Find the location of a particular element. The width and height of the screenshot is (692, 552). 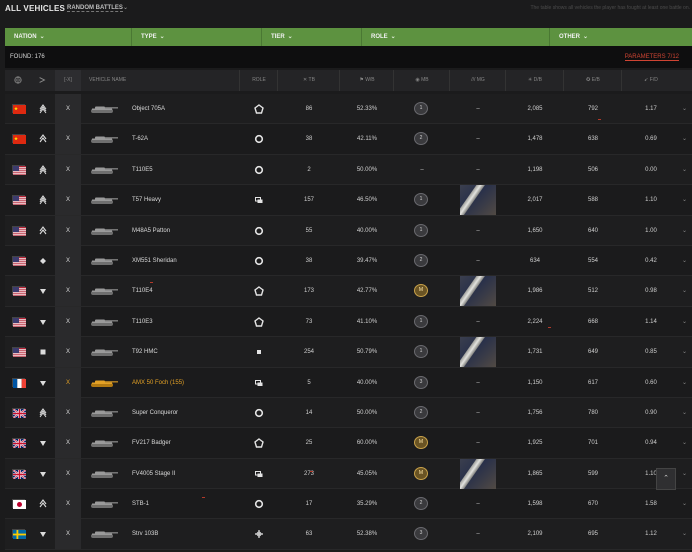

table-row: X T-62A 38 42.11% 2 – 1,478 638 0.69 ⌄ is located at coordinates (348, 139).